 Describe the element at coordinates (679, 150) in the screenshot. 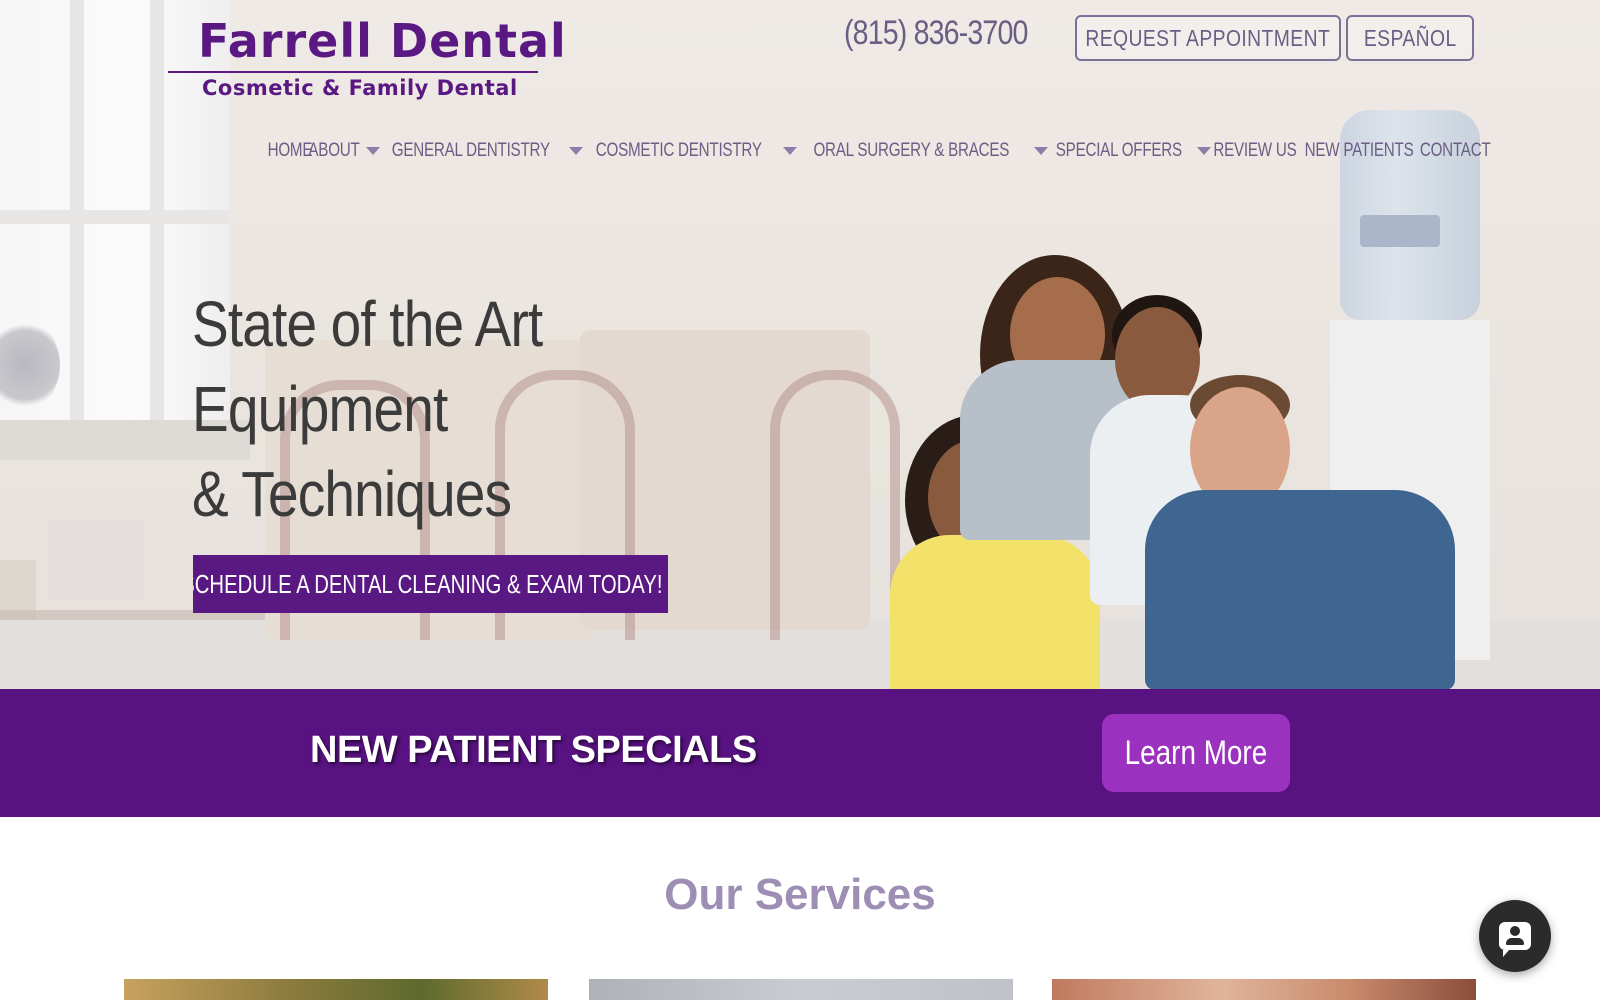

I see `nav-item-label: COSMETIC DENTISTRY` at that location.